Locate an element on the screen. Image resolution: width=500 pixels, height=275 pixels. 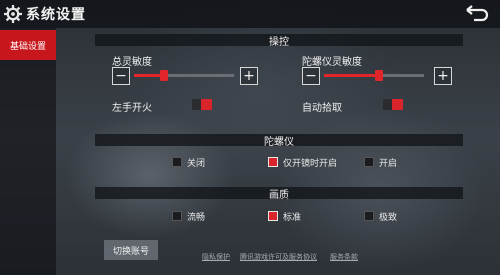
quality-option-smooth-label: 流畅 is located at coordinates (196, 218).